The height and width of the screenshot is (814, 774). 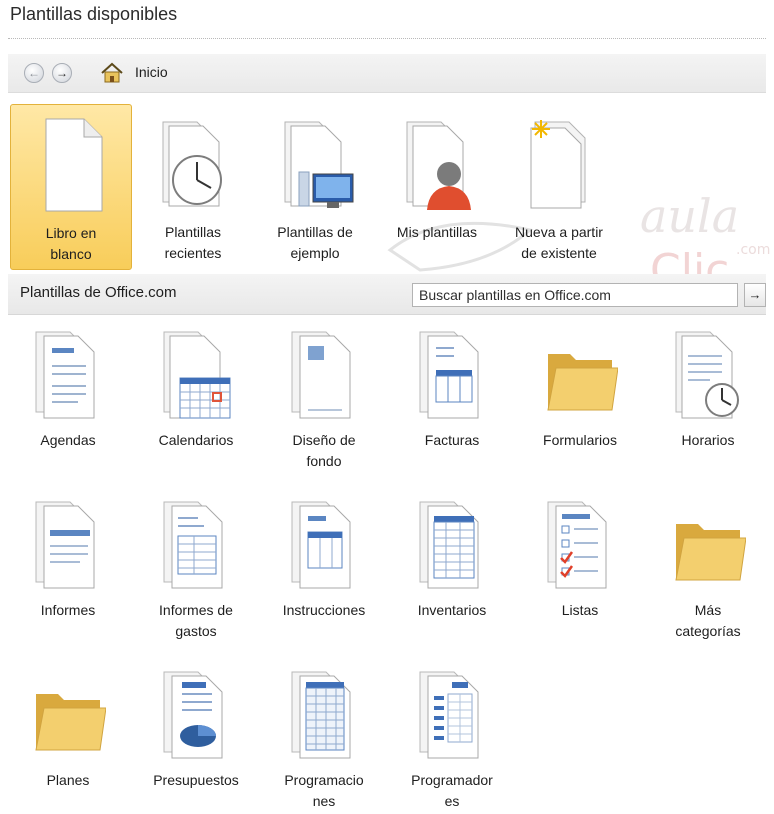 What do you see at coordinates (193, 715) in the screenshot?
I see `budget-doc-icon` at bounding box center [193, 715].